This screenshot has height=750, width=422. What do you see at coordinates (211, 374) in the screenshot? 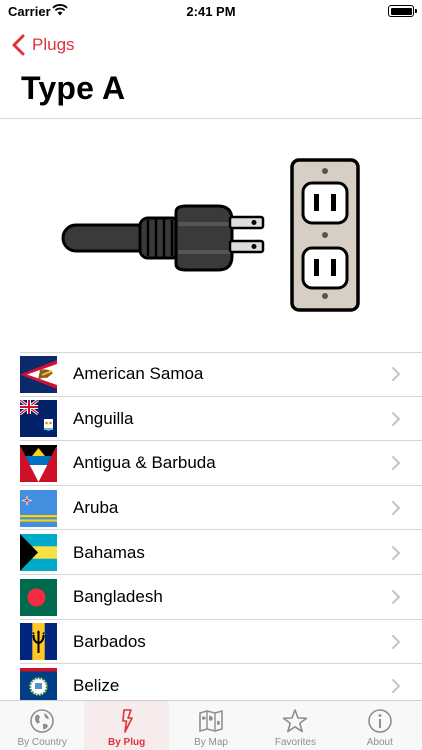
I see `list-item: American Samoa` at bounding box center [211, 374].